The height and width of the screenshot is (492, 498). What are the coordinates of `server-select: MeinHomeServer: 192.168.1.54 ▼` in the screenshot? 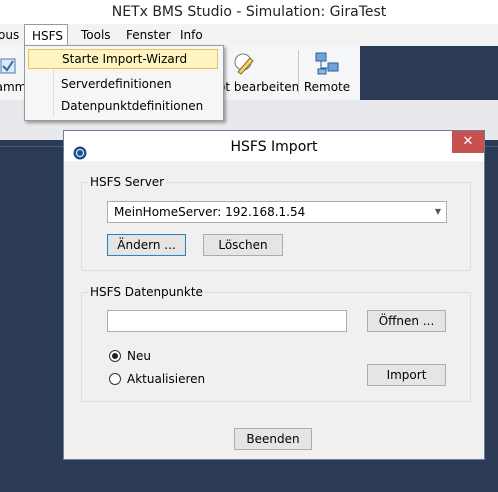 It's located at (277, 212).